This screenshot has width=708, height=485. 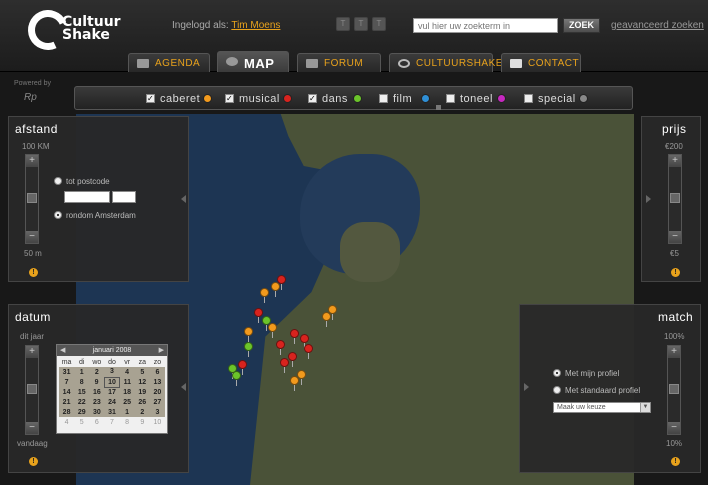 What do you see at coordinates (67, 392) in the screenshot?
I see `calendar-day: 14` at bounding box center [67, 392].